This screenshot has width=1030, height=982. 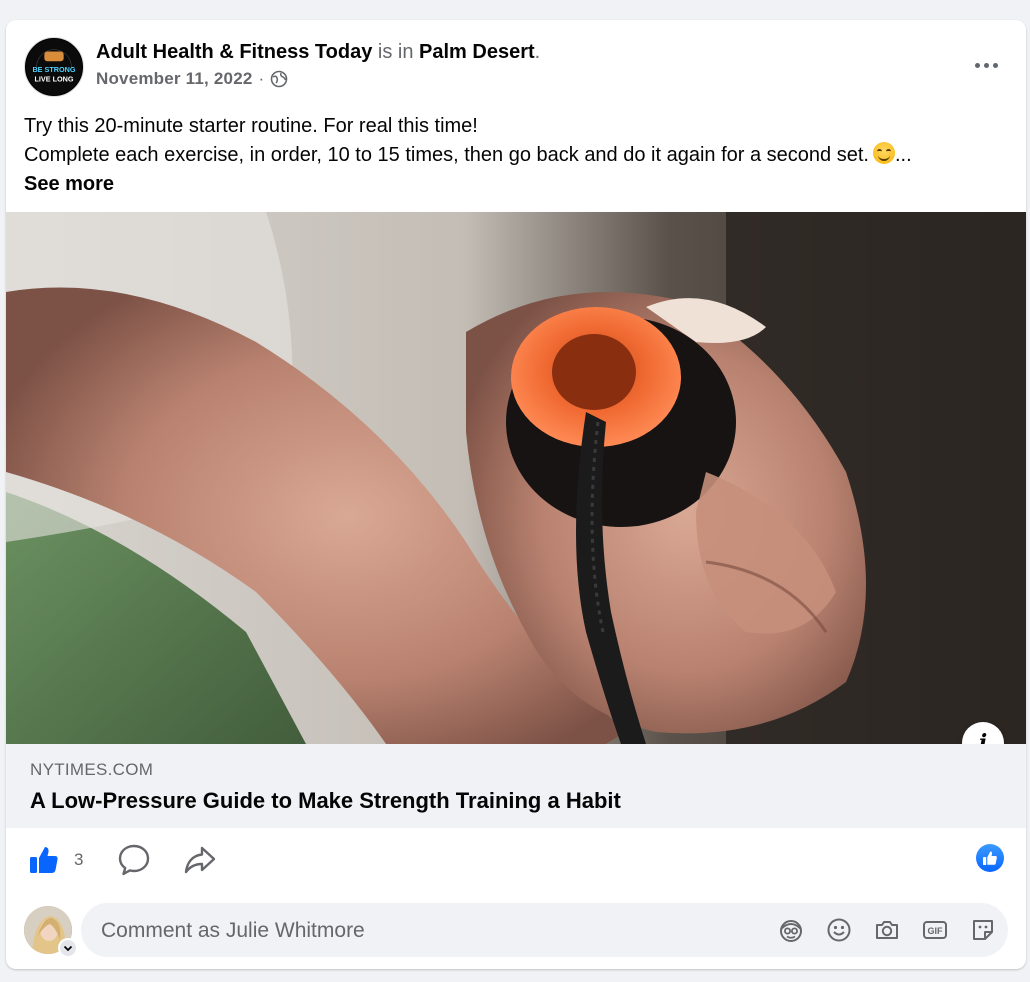 What do you see at coordinates (791, 930) in the screenshot?
I see `avatar-emoji-icon` at bounding box center [791, 930].